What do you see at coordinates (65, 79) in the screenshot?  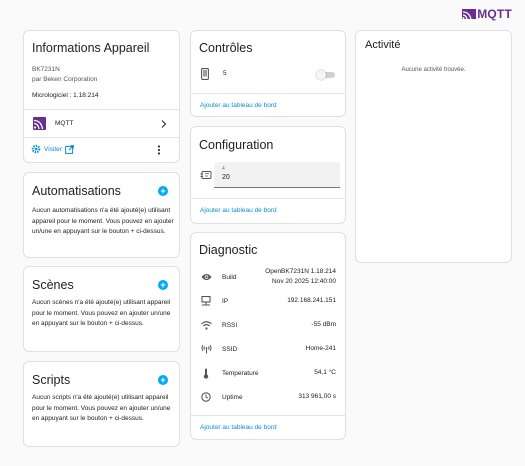 I see `device-manufacturer: par Beken Corporation` at bounding box center [65, 79].